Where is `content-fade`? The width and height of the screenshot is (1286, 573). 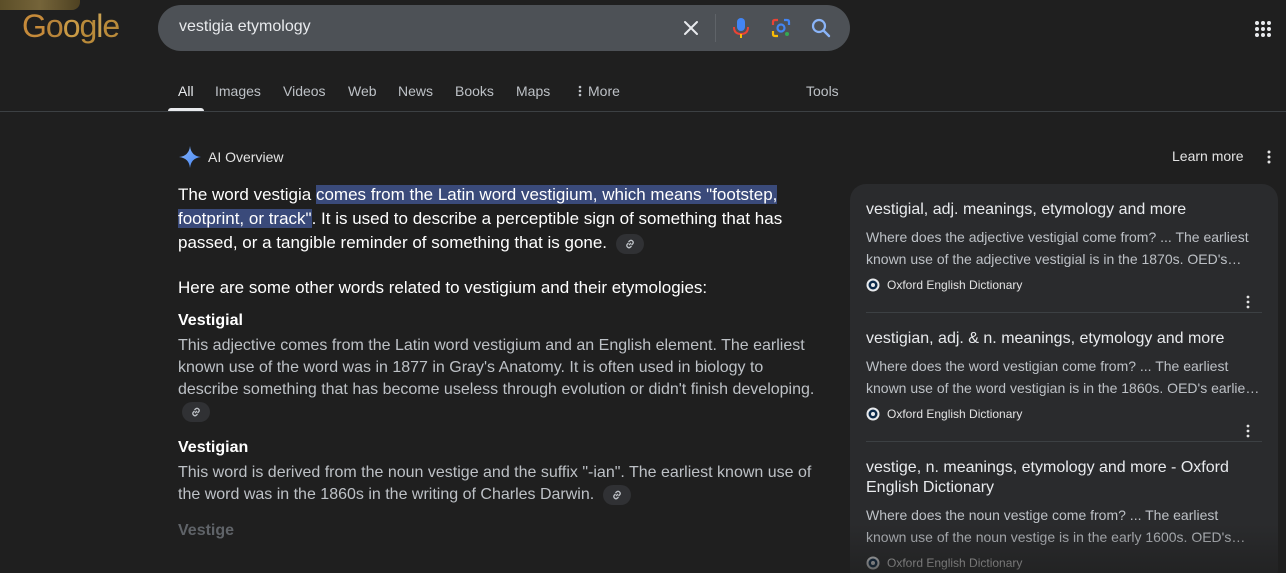
content-fade is located at coordinates (500, 556).